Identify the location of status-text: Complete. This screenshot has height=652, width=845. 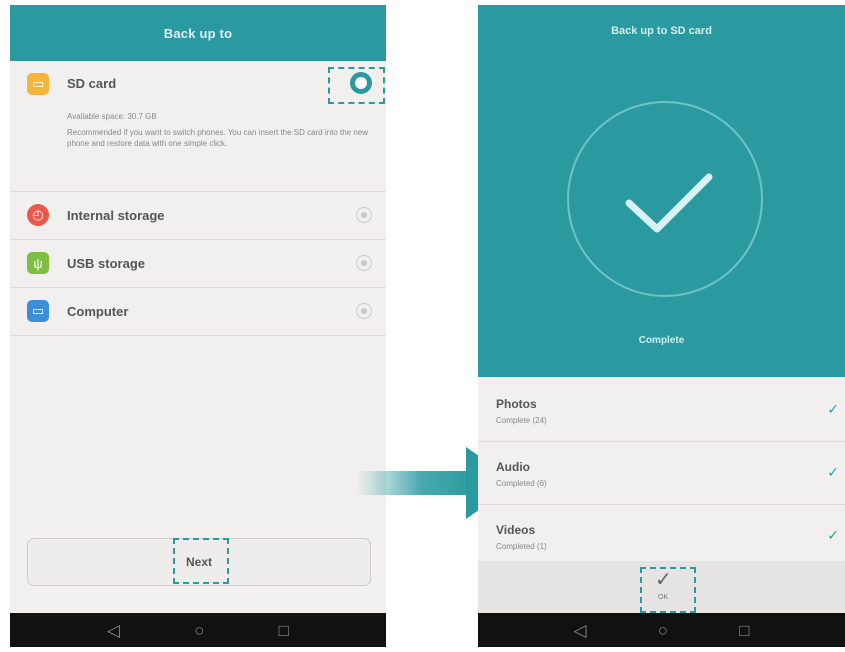
(661, 340).